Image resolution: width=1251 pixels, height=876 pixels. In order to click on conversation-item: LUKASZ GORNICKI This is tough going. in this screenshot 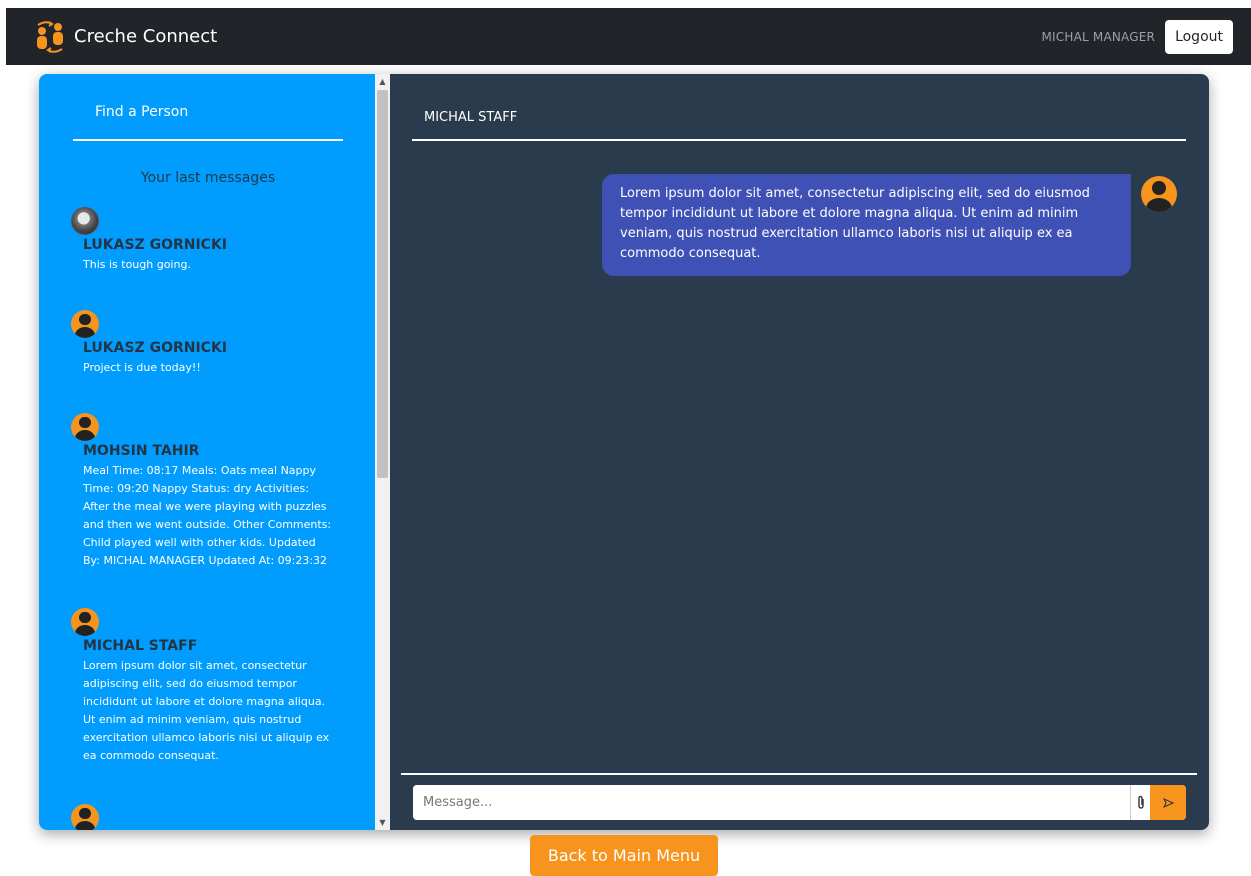, I will do `click(202, 240)`.